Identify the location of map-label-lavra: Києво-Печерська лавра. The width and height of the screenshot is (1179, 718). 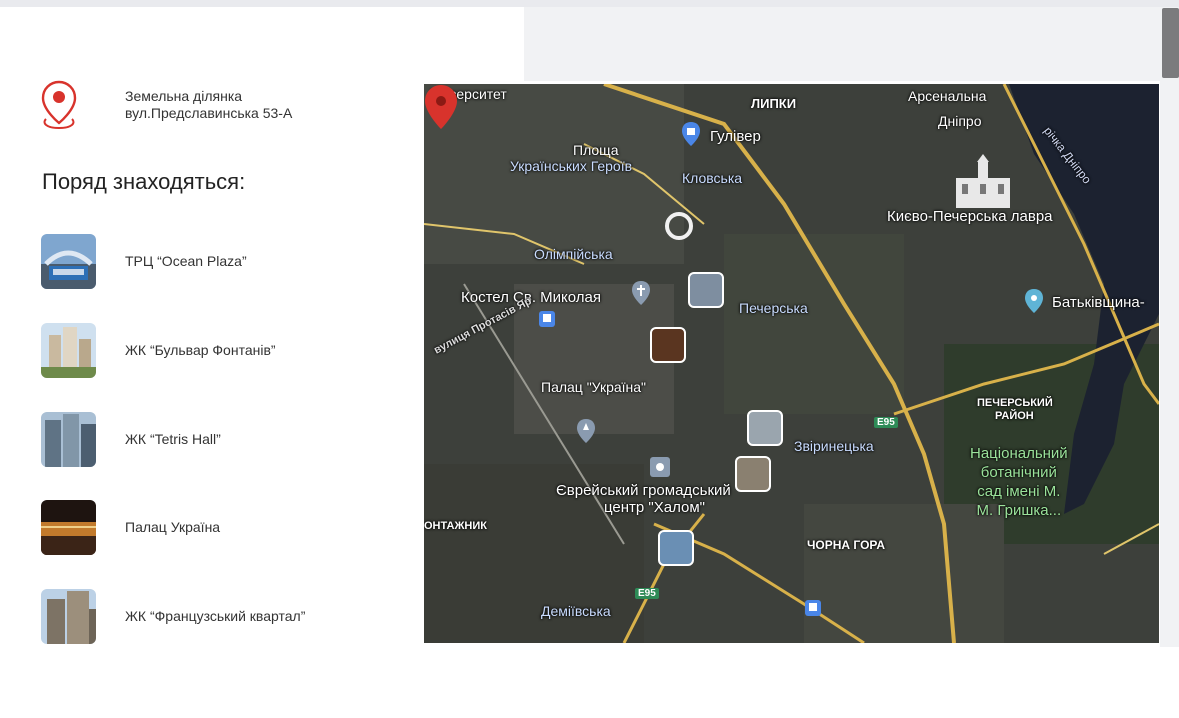
(970, 216).